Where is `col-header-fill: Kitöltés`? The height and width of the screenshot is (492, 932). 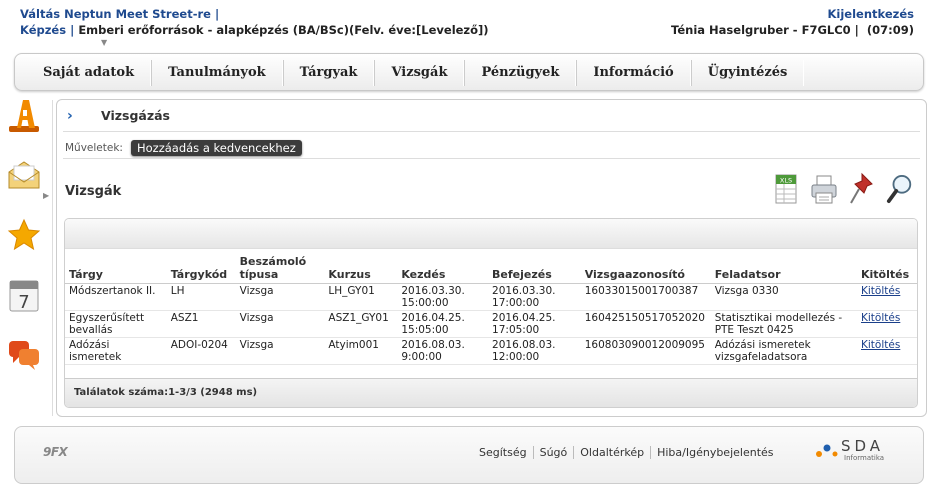 col-header-fill: Kitöltés is located at coordinates (887, 266).